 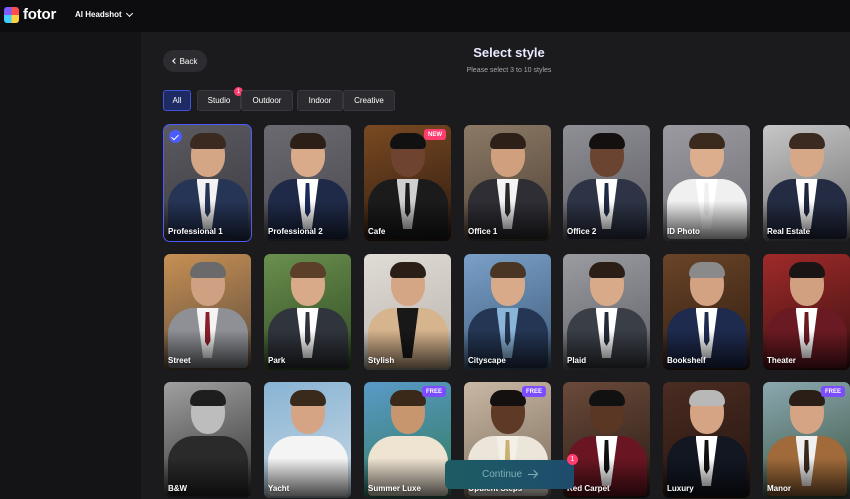 I want to click on style-label: Plaid, so click(x=577, y=360).